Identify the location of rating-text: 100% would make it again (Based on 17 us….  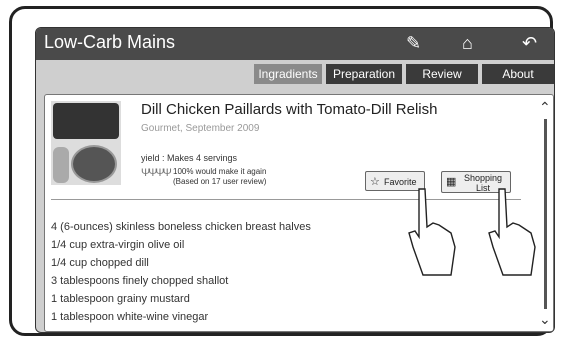
(219, 177).